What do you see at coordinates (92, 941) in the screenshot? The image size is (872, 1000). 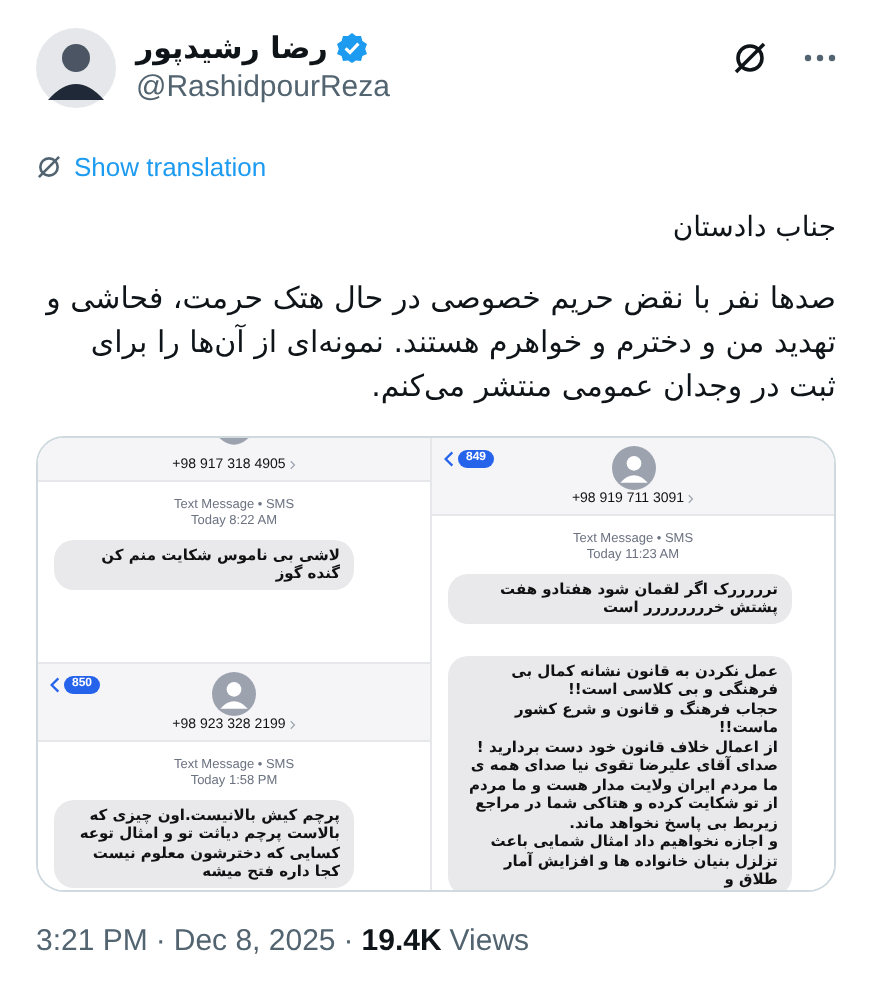 I see `post-time: 3:21 PM` at bounding box center [92, 941].